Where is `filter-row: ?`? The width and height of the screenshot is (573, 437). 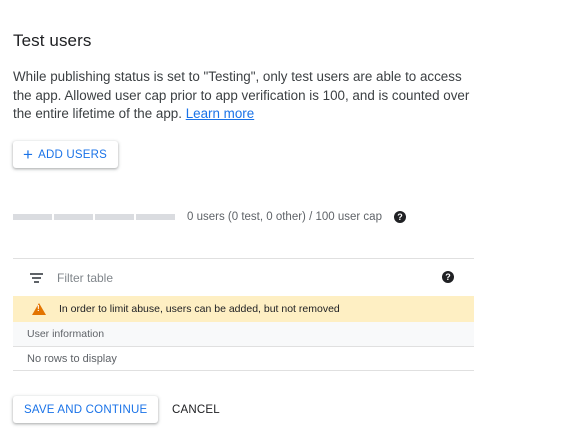 filter-row: ? is located at coordinates (243, 277).